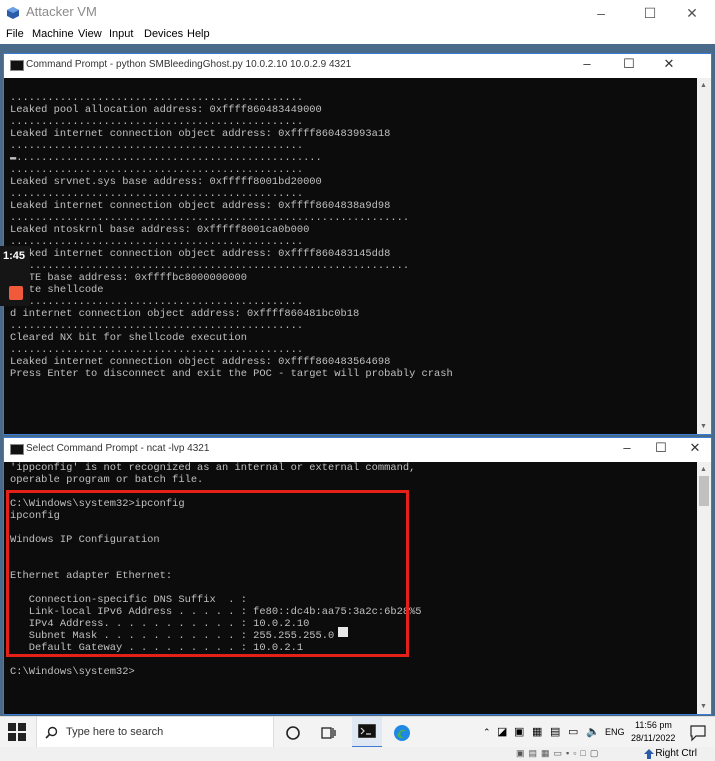 The height and width of the screenshot is (761, 715). What do you see at coordinates (128, 338) in the screenshot?
I see `terminal-line: Cleared NX bit for shellcode execution` at bounding box center [128, 338].